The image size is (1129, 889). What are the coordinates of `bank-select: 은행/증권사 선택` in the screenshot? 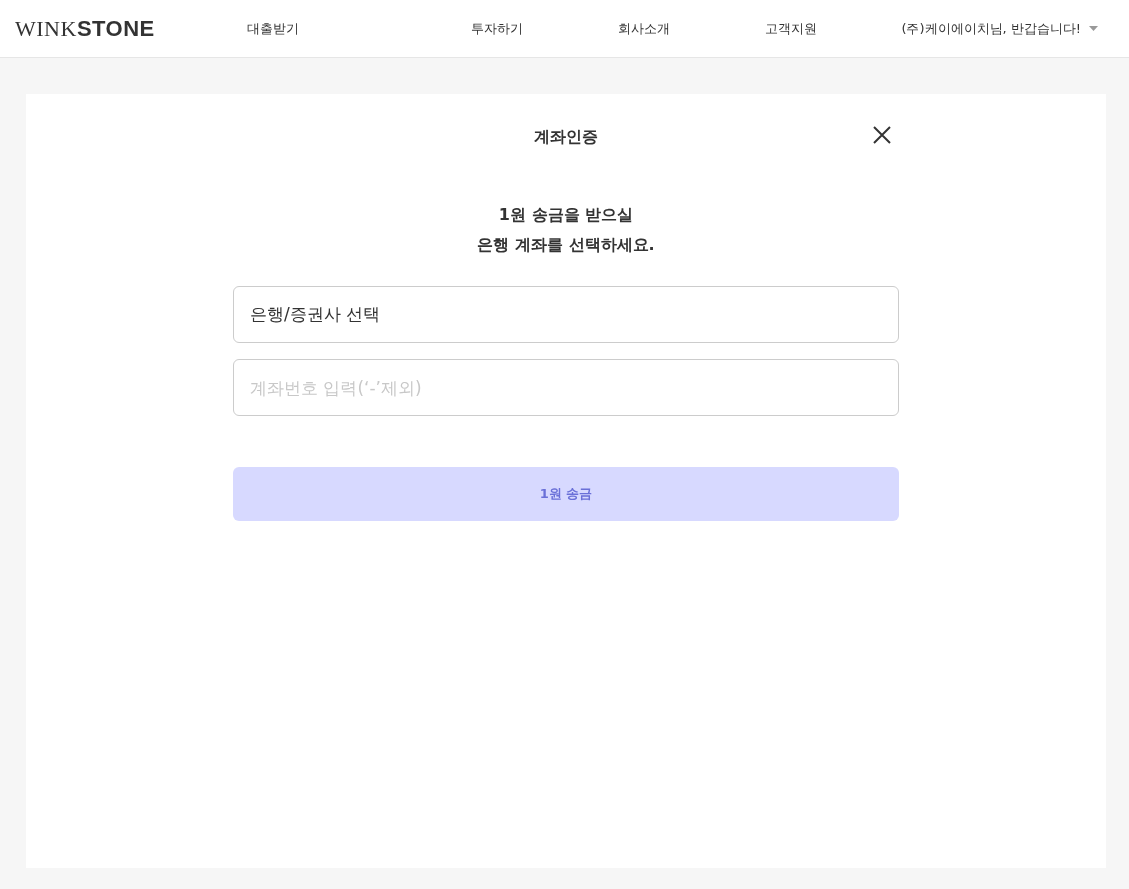 It's located at (566, 314).